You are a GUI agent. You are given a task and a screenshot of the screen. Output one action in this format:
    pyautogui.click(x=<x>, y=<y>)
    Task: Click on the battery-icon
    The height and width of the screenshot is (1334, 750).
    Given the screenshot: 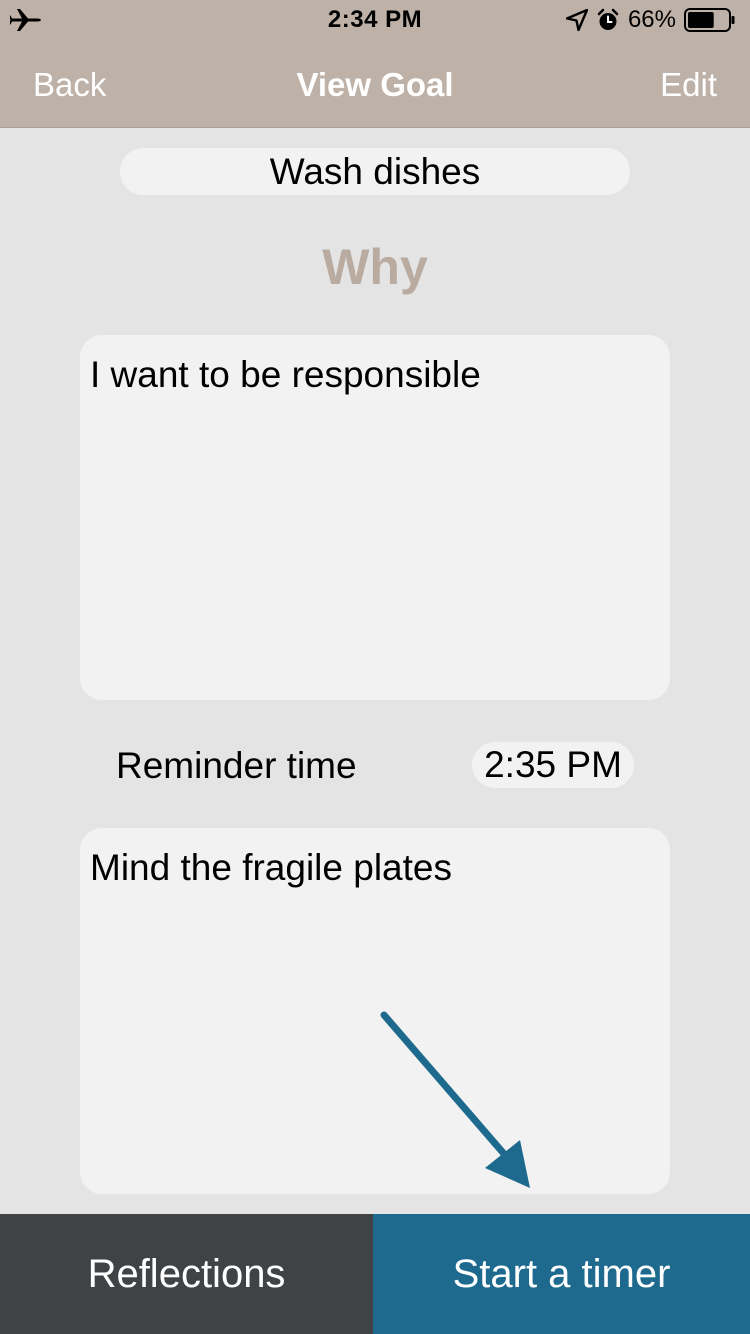 What is the action you would take?
    pyautogui.click(x=709, y=20)
    